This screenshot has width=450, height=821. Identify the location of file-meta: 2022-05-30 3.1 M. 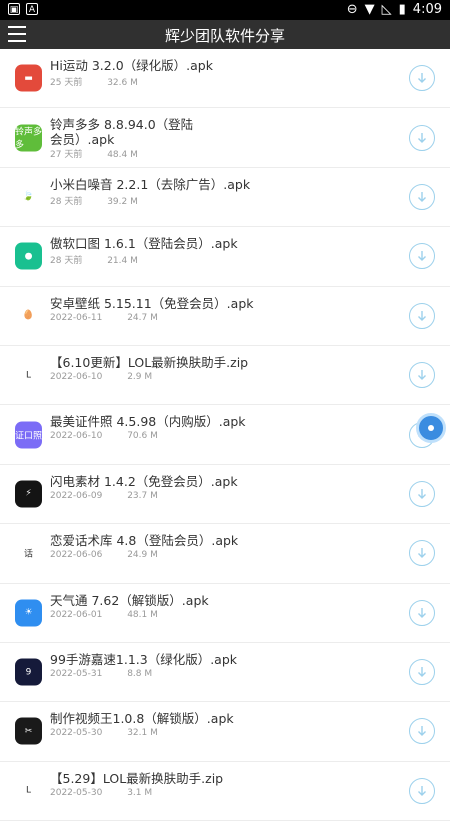
(101, 793).